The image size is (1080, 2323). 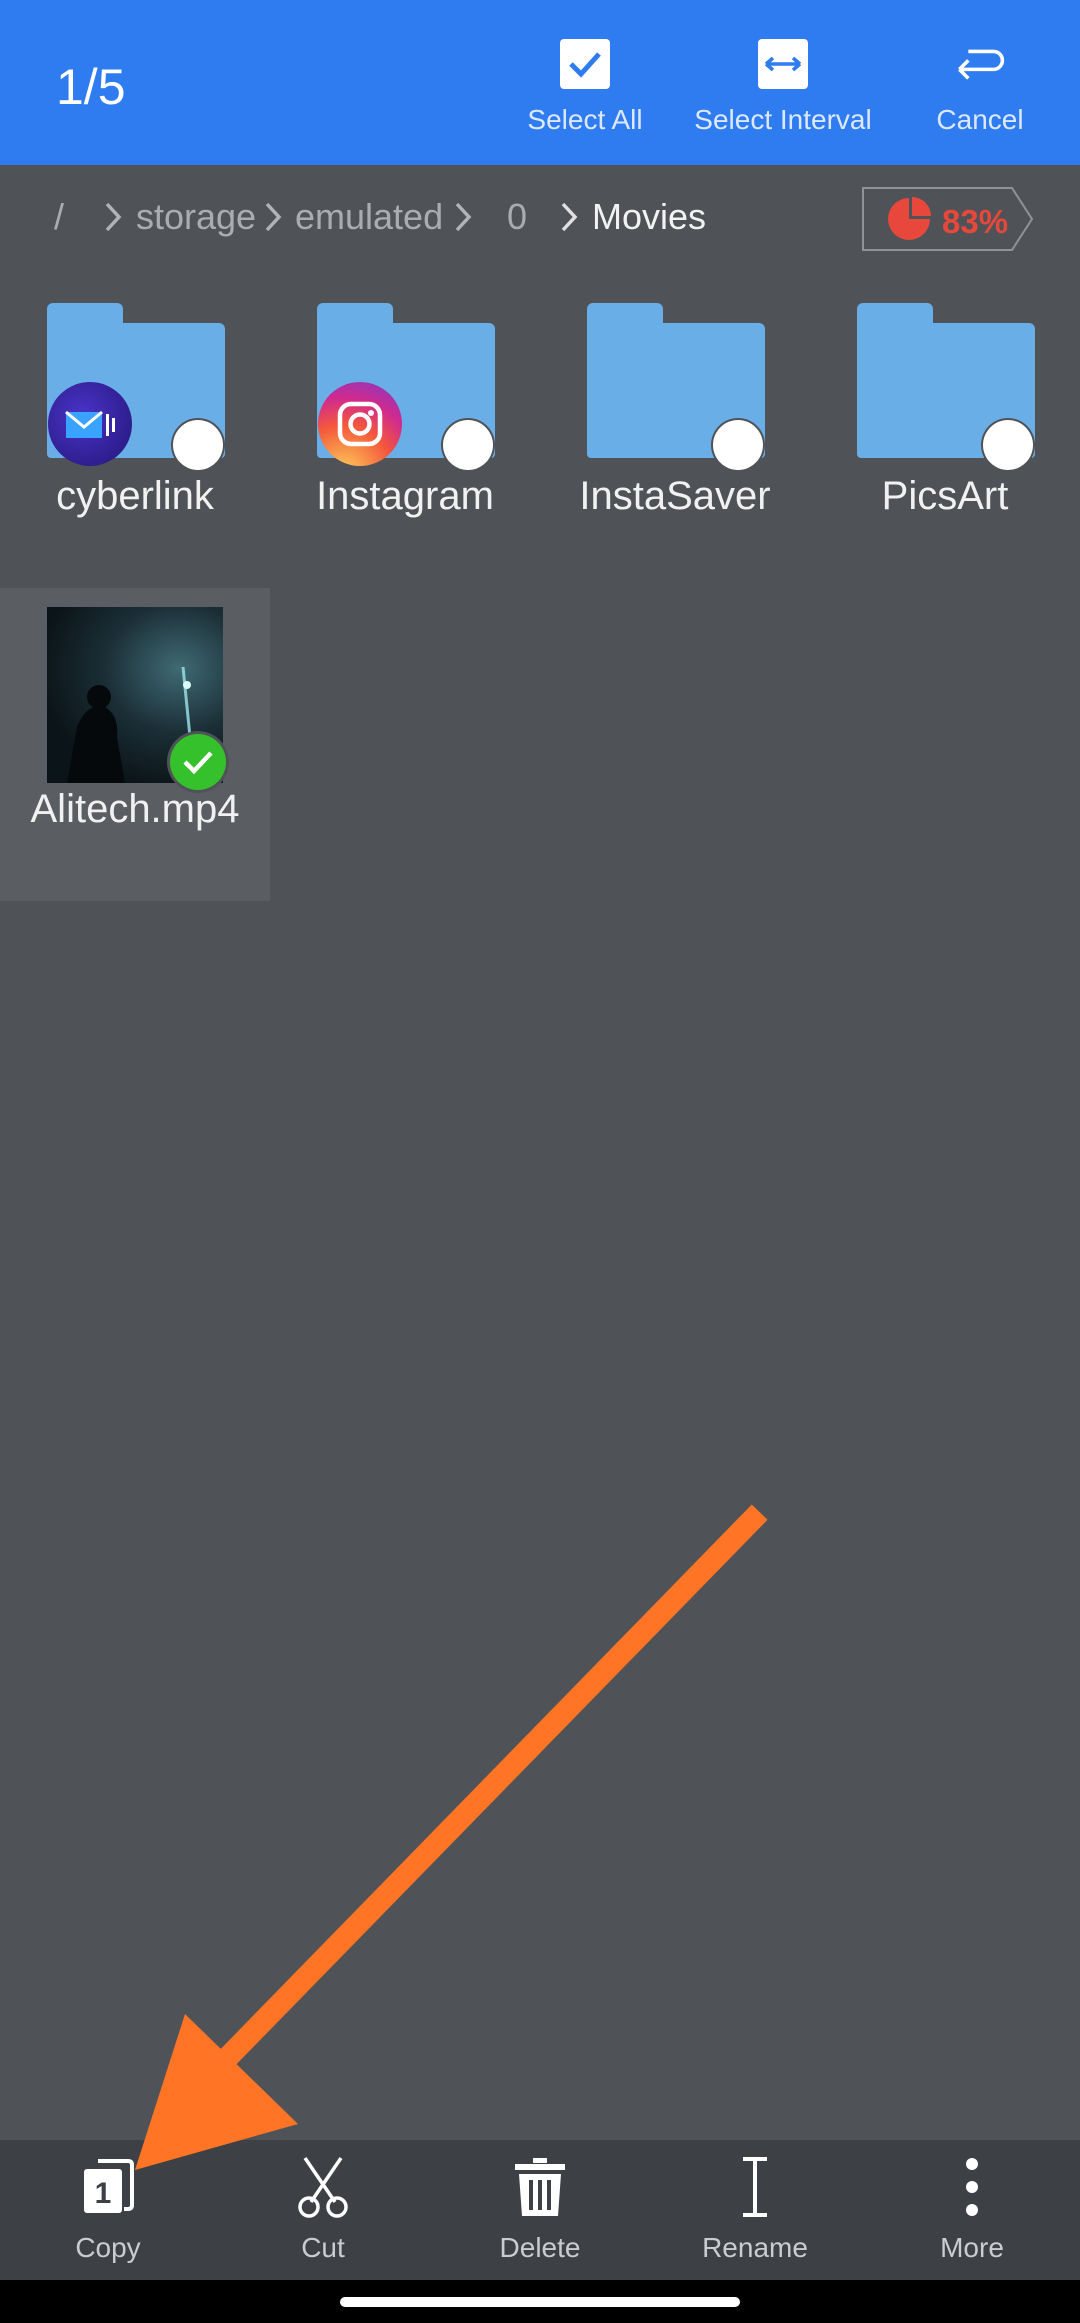 I want to click on copy-icon-number: 1, so click(x=103, y=2193).